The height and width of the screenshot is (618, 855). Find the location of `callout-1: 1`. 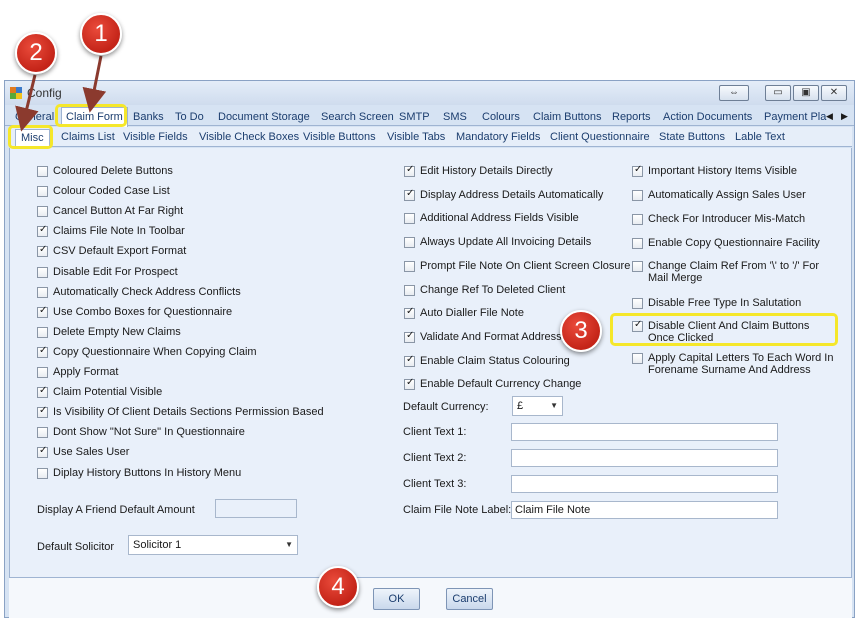

callout-1: 1 is located at coordinates (101, 34).